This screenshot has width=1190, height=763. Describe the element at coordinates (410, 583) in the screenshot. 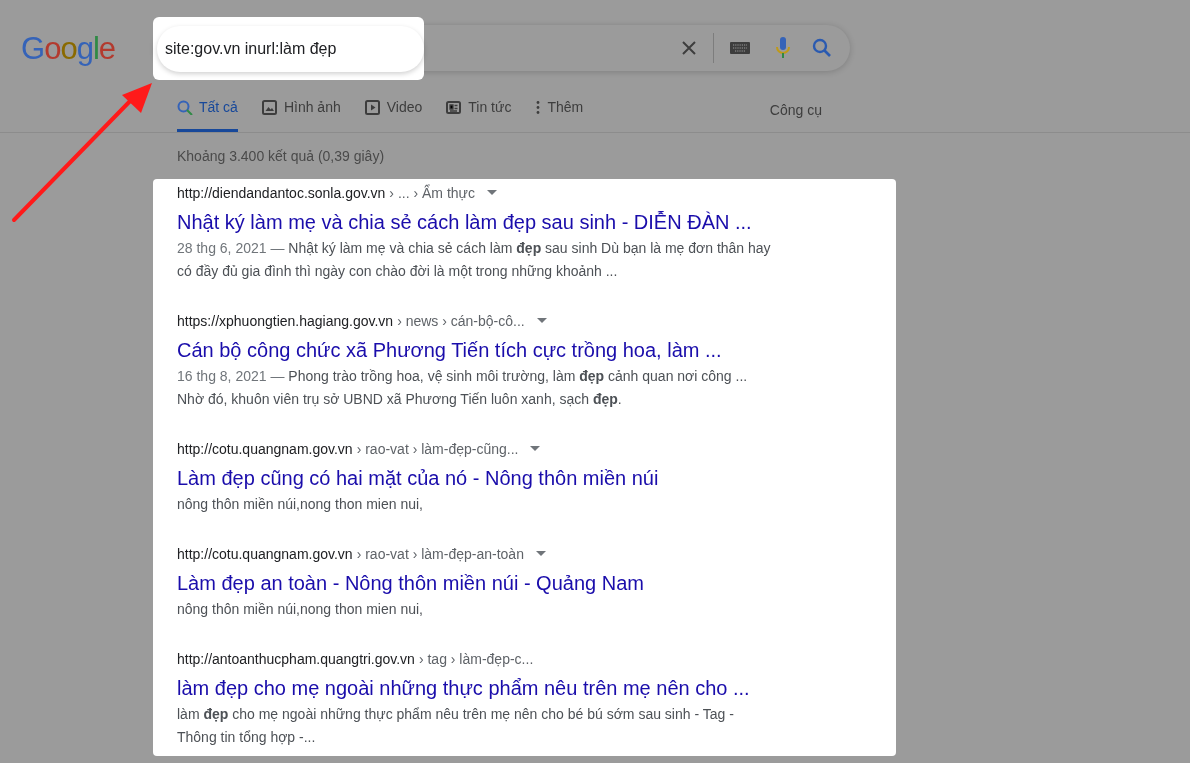

I see `result-title-link: Làm đẹp an toàn - Nông thôn miền núi - Quảng Nam` at that location.